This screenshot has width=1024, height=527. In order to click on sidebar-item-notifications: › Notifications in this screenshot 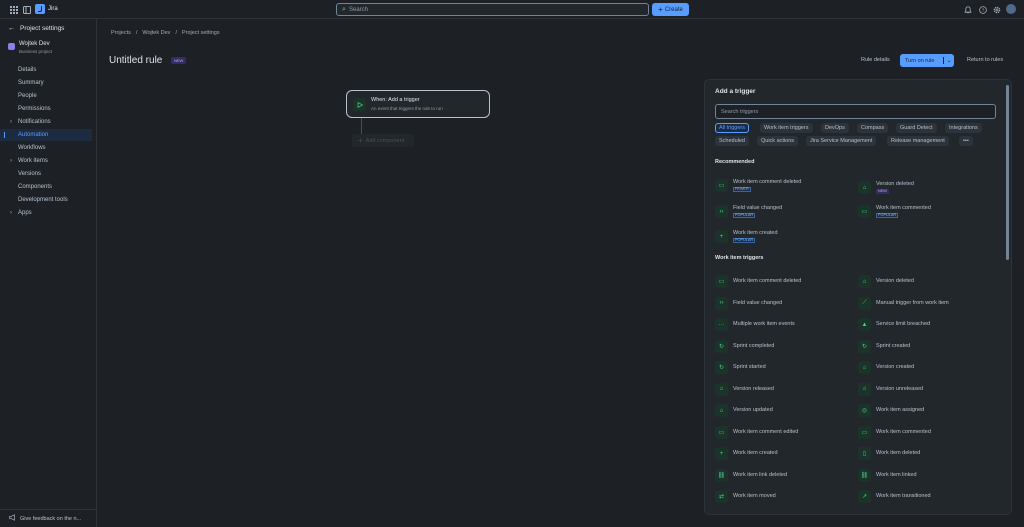, I will do `click(46, 122)`.